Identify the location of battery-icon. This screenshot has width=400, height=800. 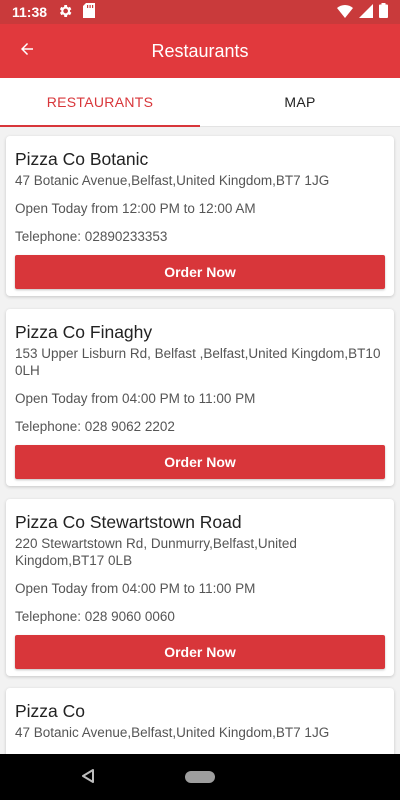
(383, 12).